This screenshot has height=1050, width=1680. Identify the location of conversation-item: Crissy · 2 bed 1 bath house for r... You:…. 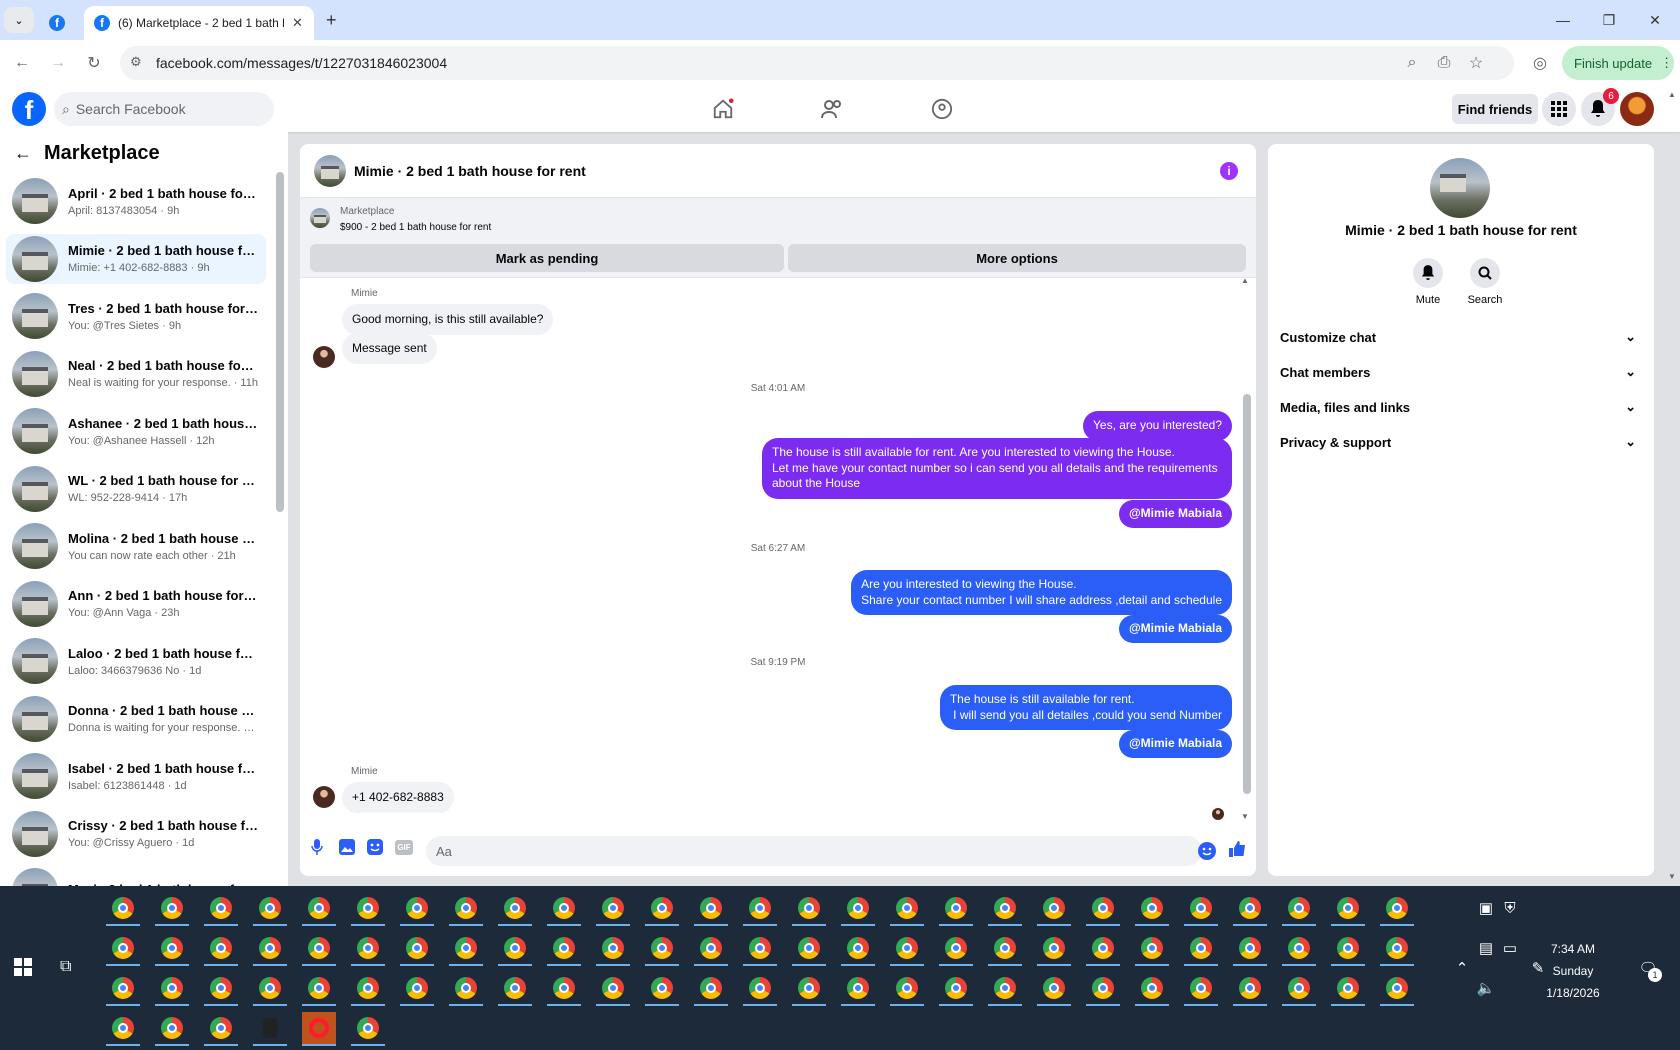
(136, 834).